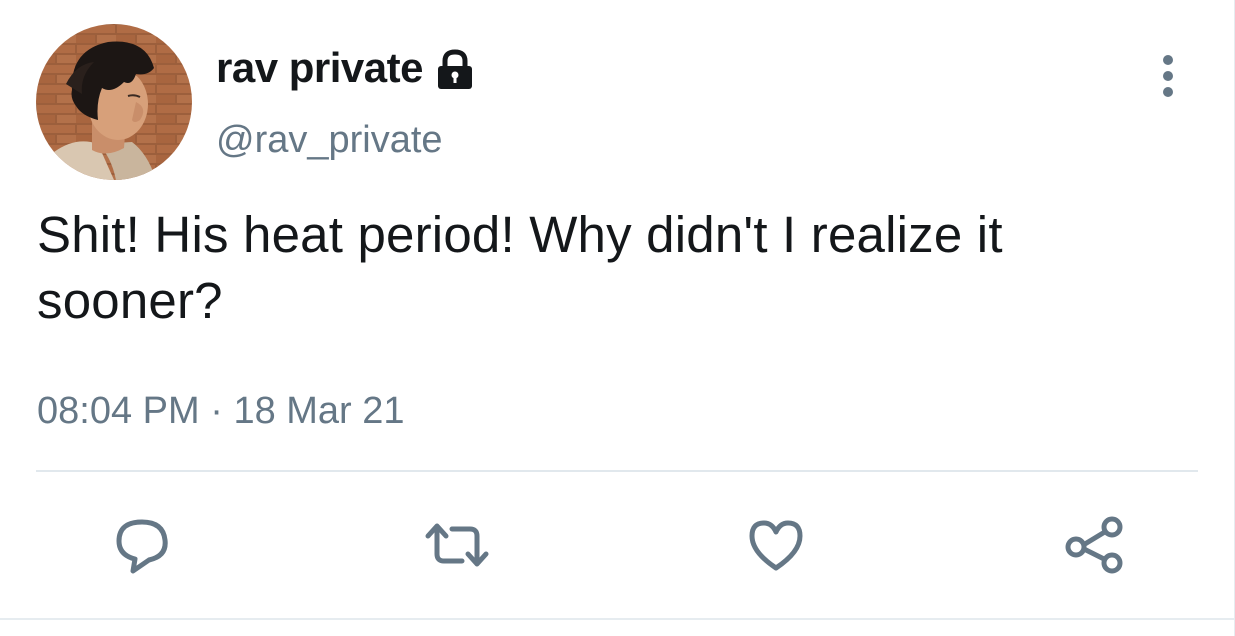 This screenshot has width=1235, height=636. What do you see at coordinates (455, 70) in the screenshot?
I see `lock-icon` at bounding box center [455, 70].